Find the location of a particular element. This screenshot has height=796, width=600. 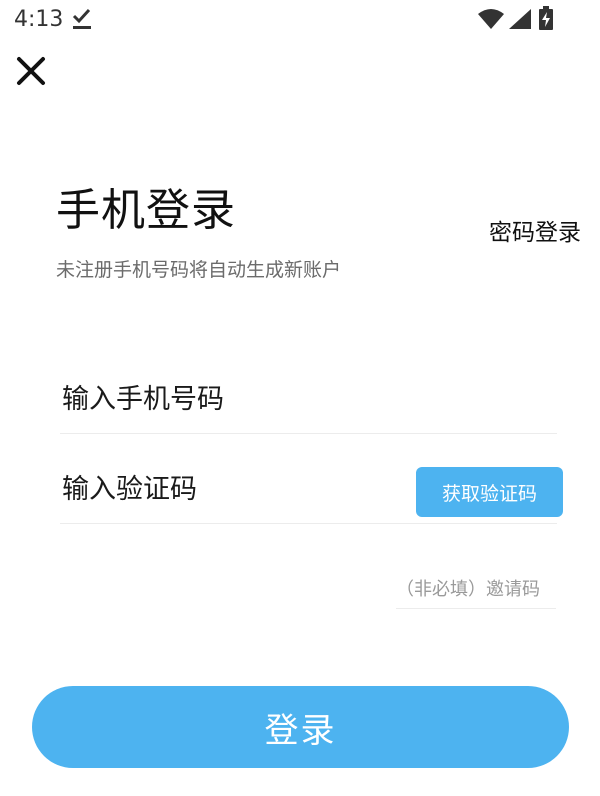

invite-code-input is located at coordinates (476, 589).